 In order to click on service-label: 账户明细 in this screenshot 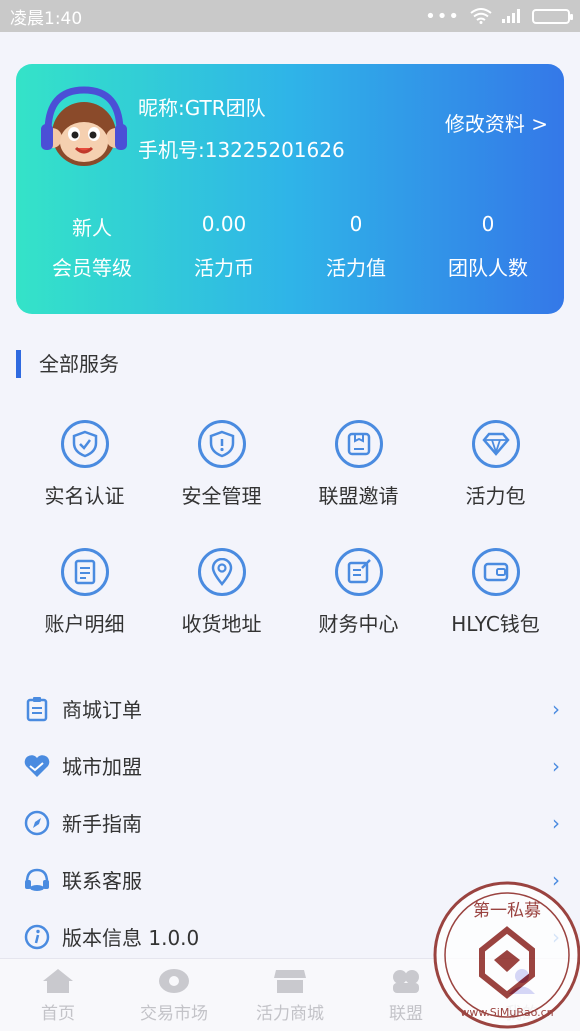, I will do `click(84, 624)`.